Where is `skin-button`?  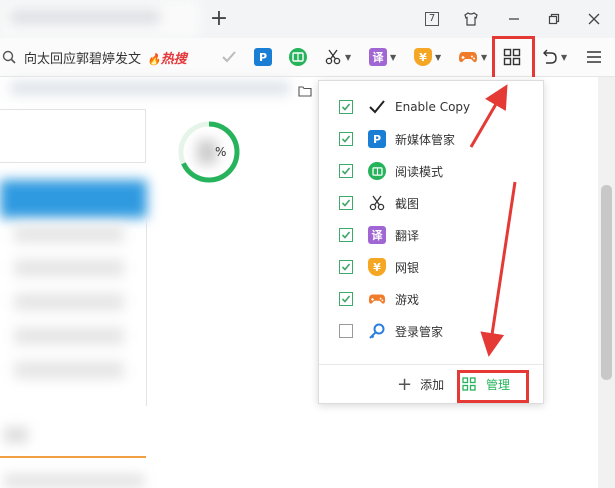
skin-button is located at coordinates (471, 19).